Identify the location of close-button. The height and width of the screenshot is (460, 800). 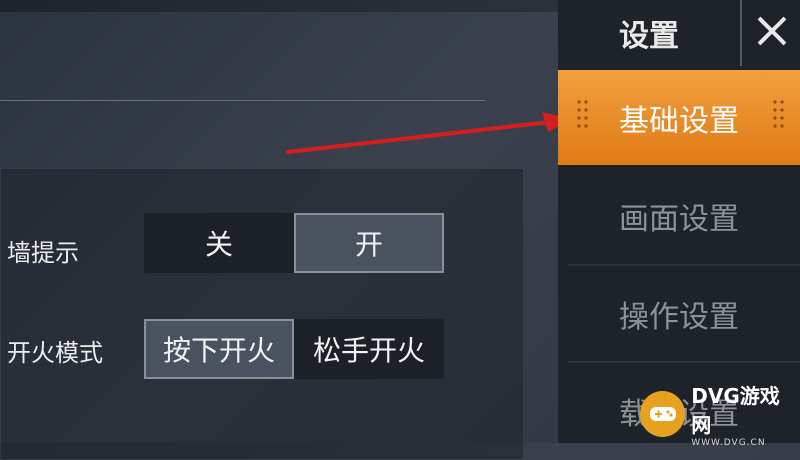
(770, 33).